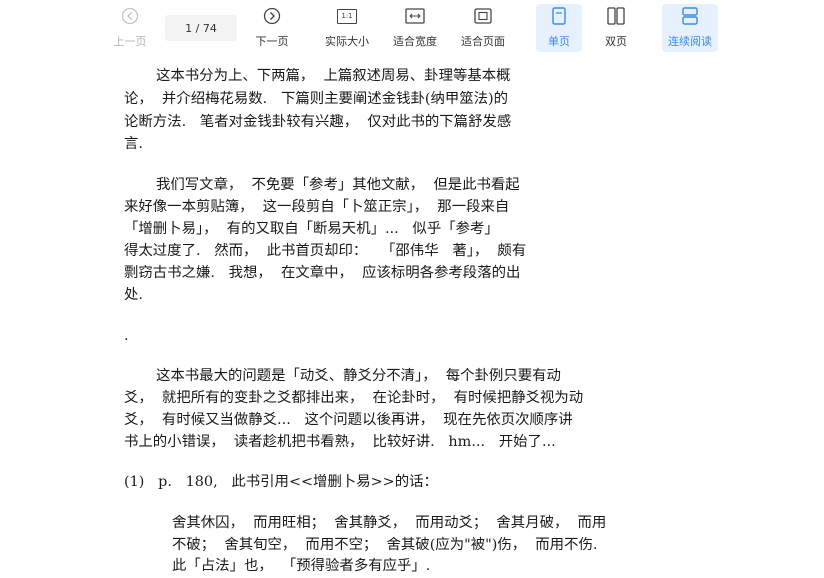 The height and width of the screenshot is (578, 824). What do you see at coordinates (385, 545) in the screenshot?
I see `text-line: 不破； 舍其旬空， 而用不空； 舍其破(应为"被")伤， 而用不伤.` at bounding box center [385, 545].